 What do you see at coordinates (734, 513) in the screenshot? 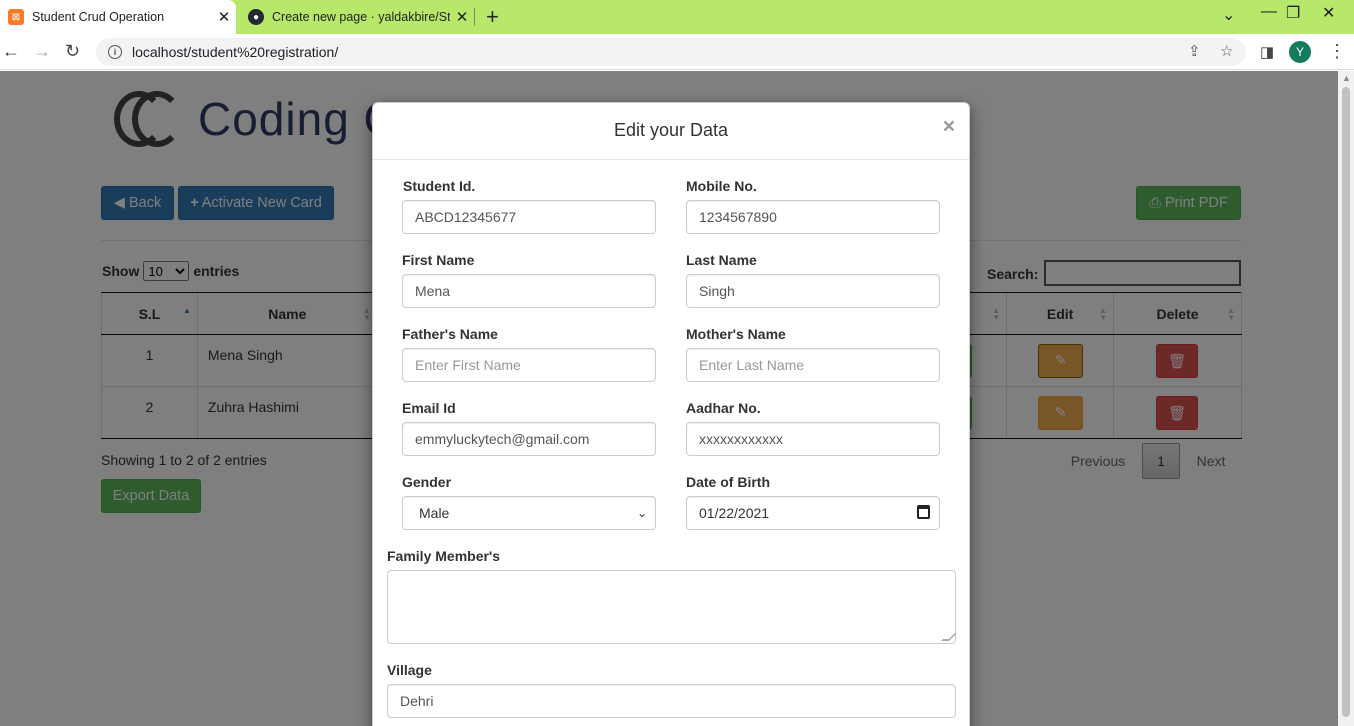
I see `dob-value: 01/22/2021` at bounding box center [734, 513].